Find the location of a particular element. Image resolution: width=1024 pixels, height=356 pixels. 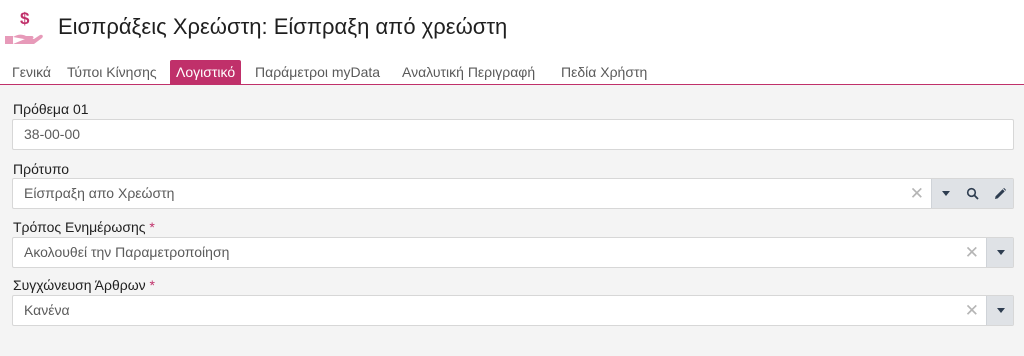

tab-general: Γενικά is located at coordinates (31, 72).